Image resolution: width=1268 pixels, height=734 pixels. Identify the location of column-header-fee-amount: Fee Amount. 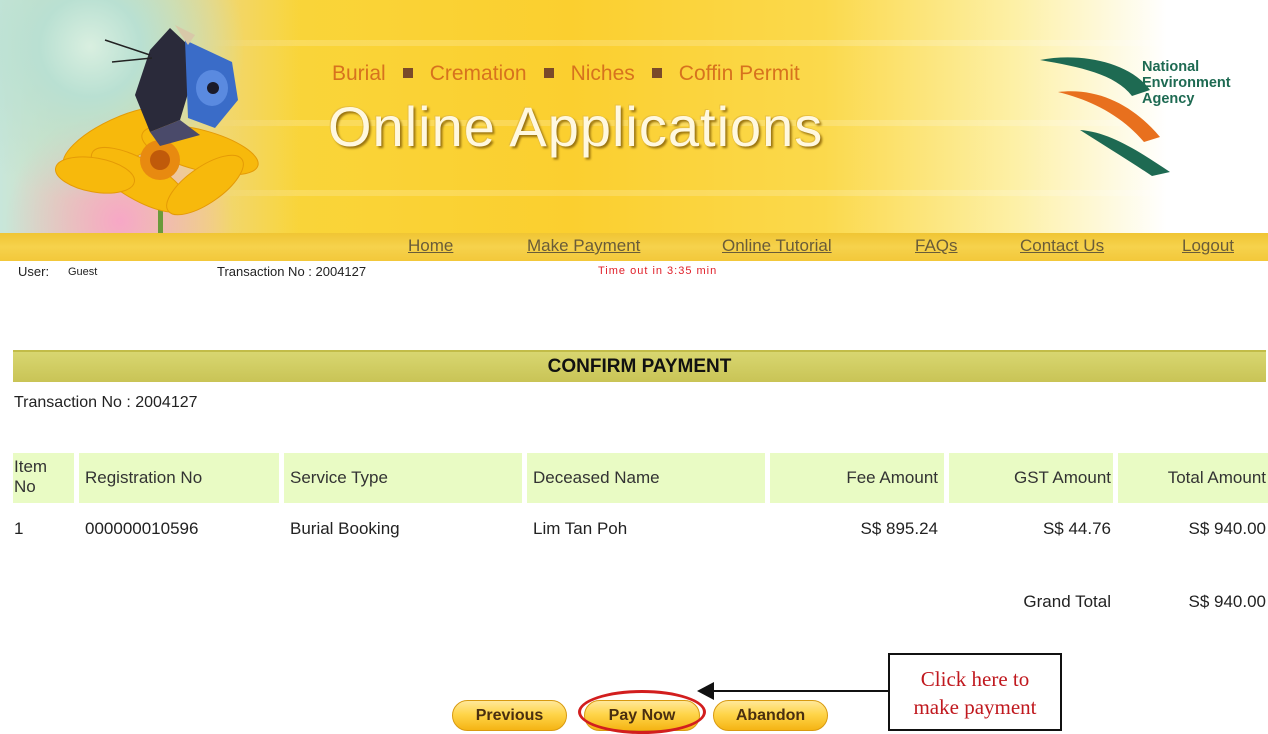
(892, 477).